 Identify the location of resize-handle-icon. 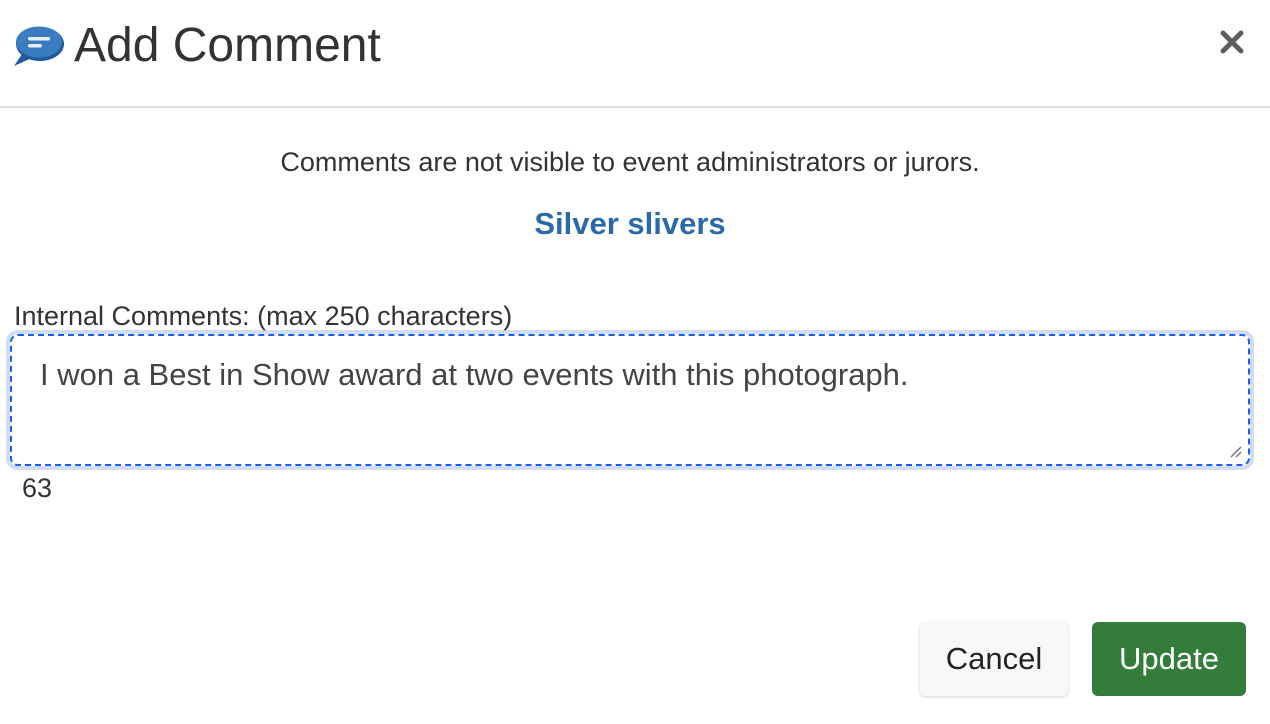
(1235, 451).